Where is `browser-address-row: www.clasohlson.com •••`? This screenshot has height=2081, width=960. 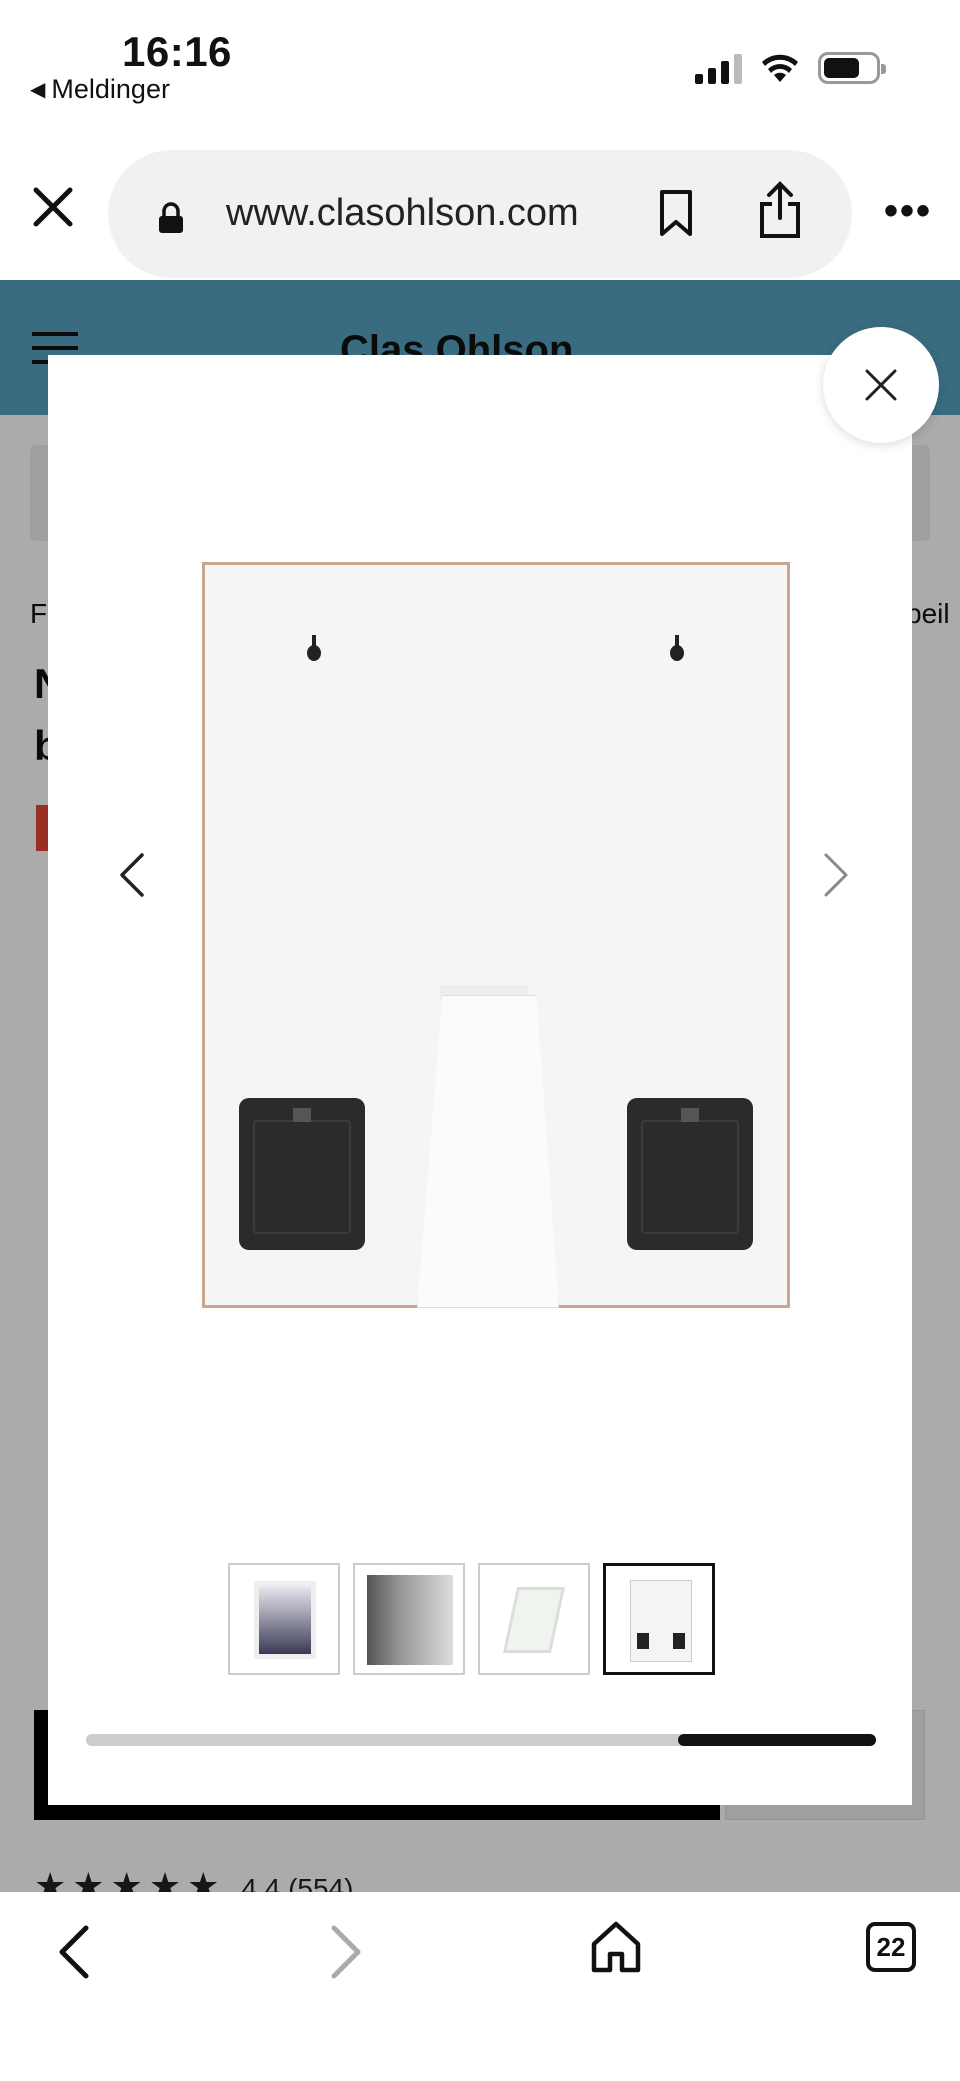
browser-address-row: www.clasohlson.com ••• is located at coordinates (480, 210).